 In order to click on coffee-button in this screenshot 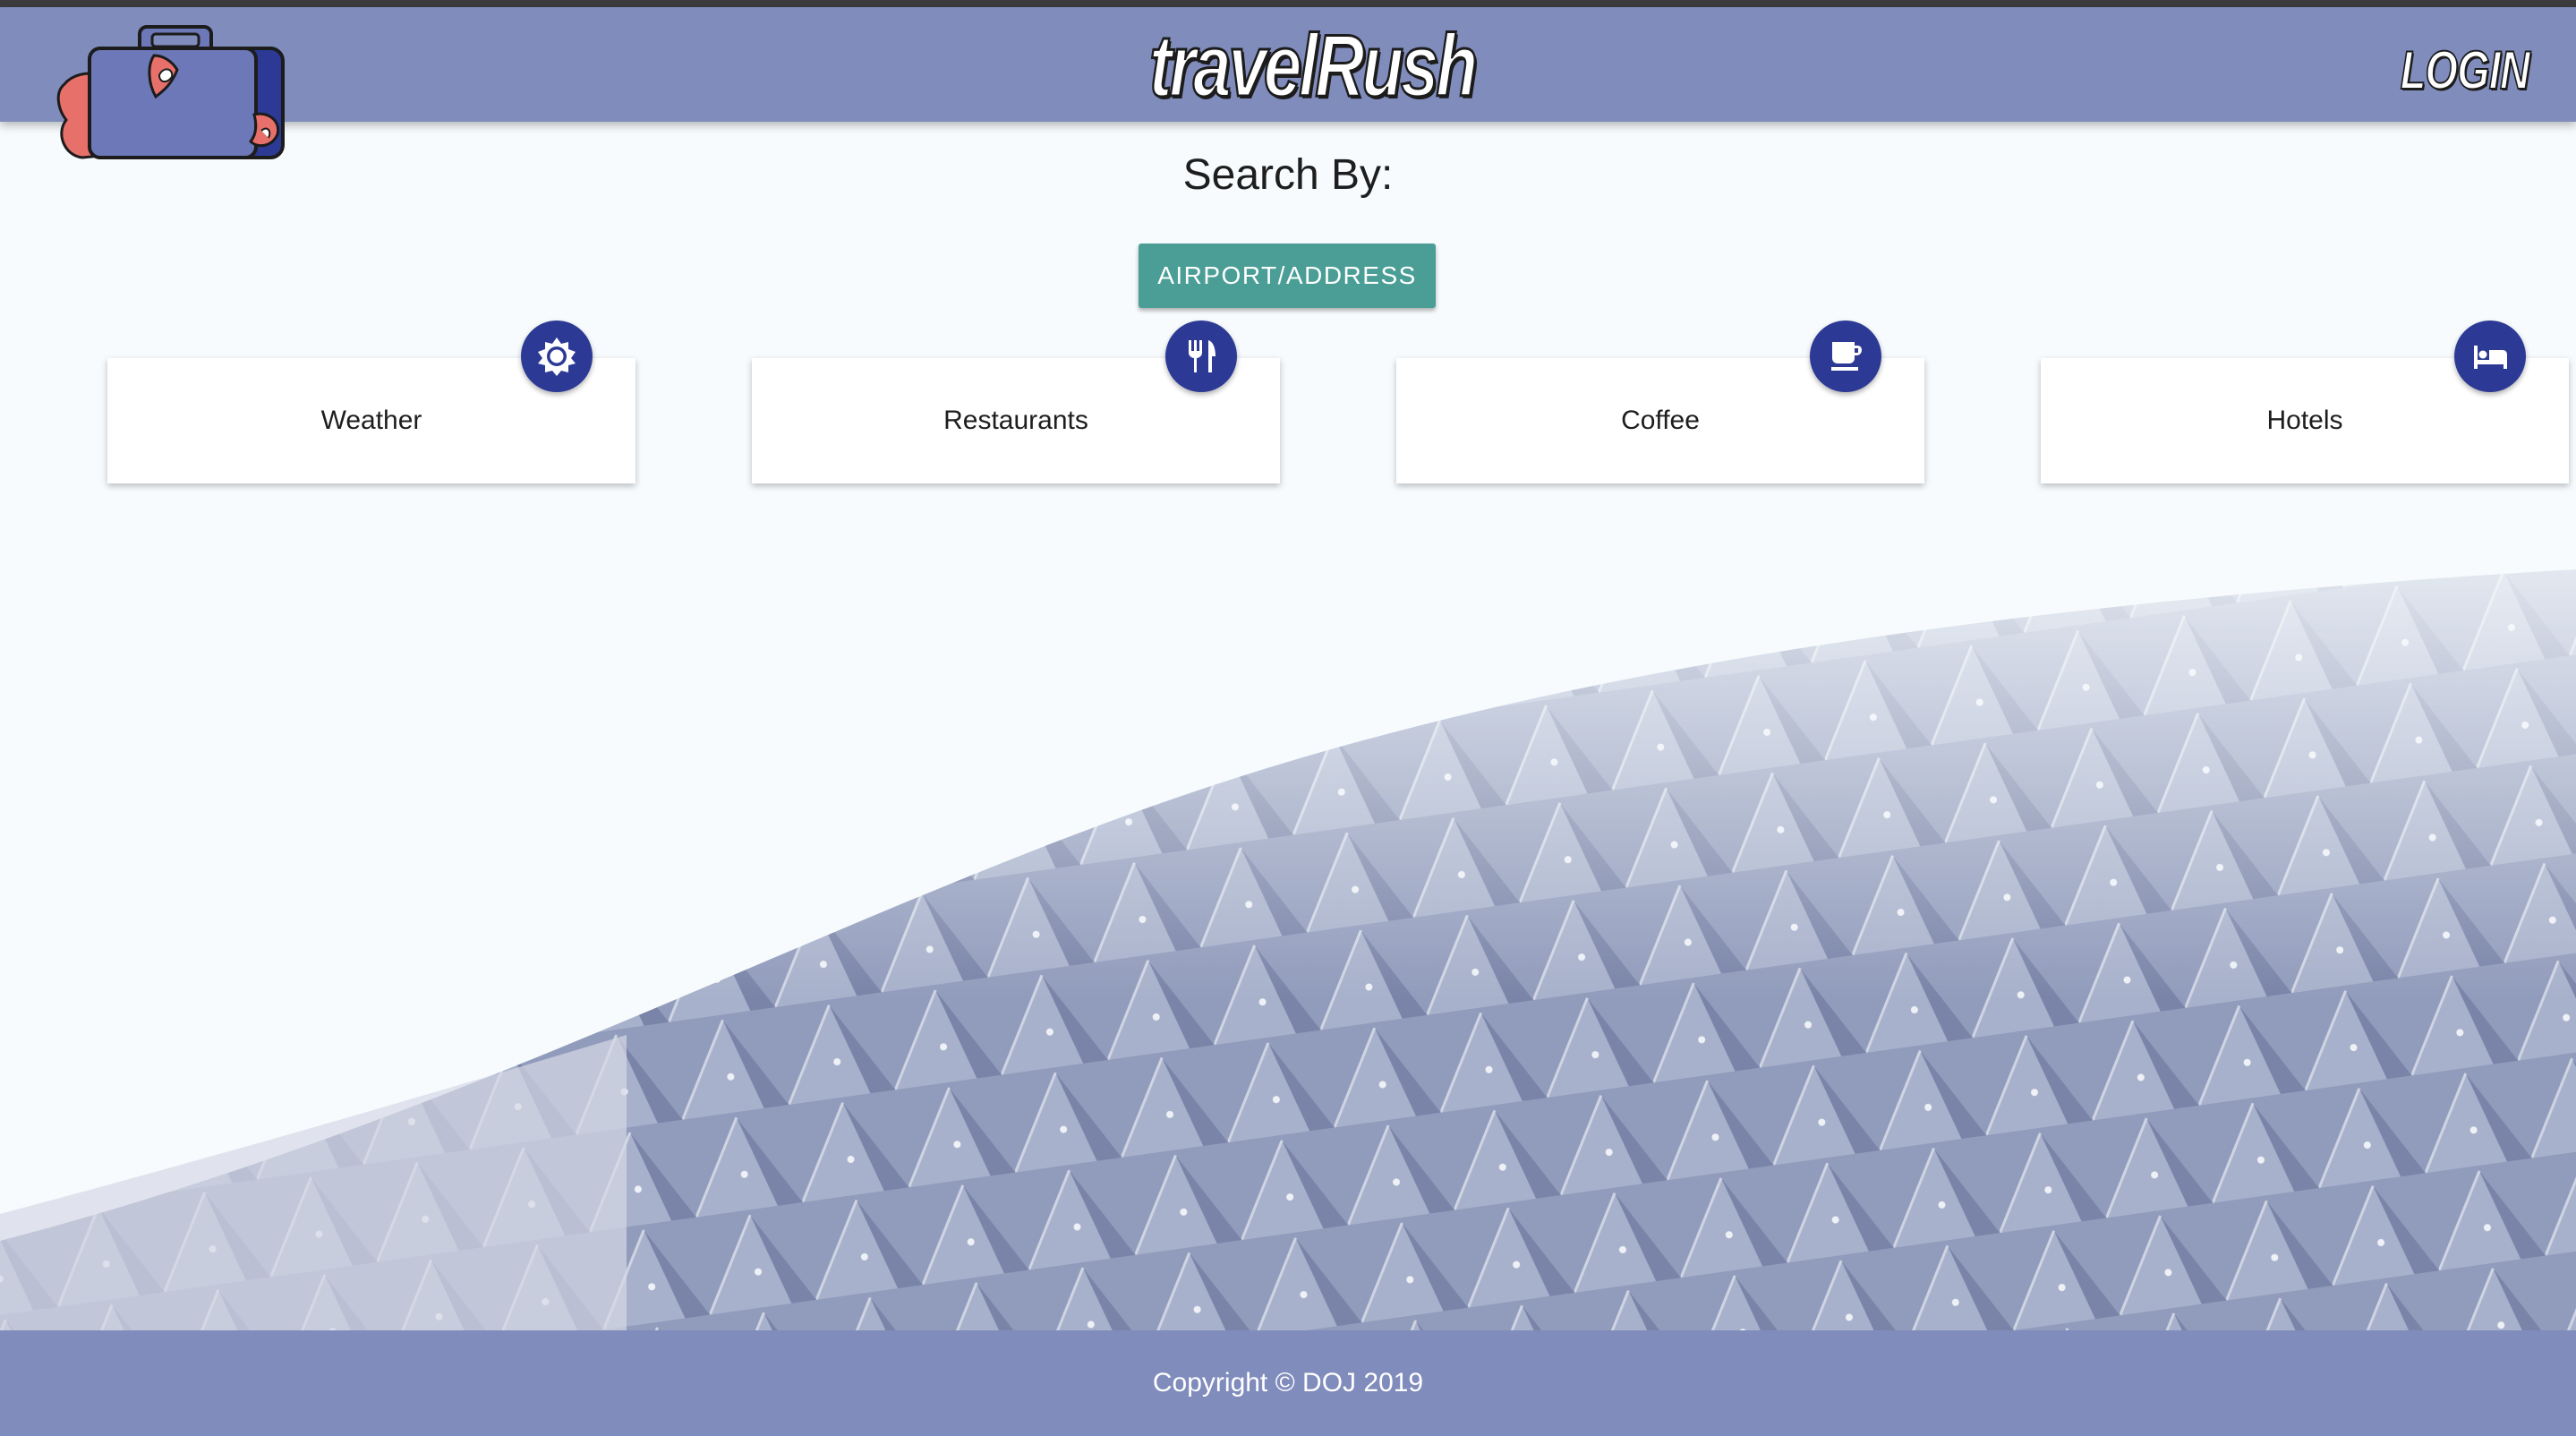, I will do `click(1845, 356)`.